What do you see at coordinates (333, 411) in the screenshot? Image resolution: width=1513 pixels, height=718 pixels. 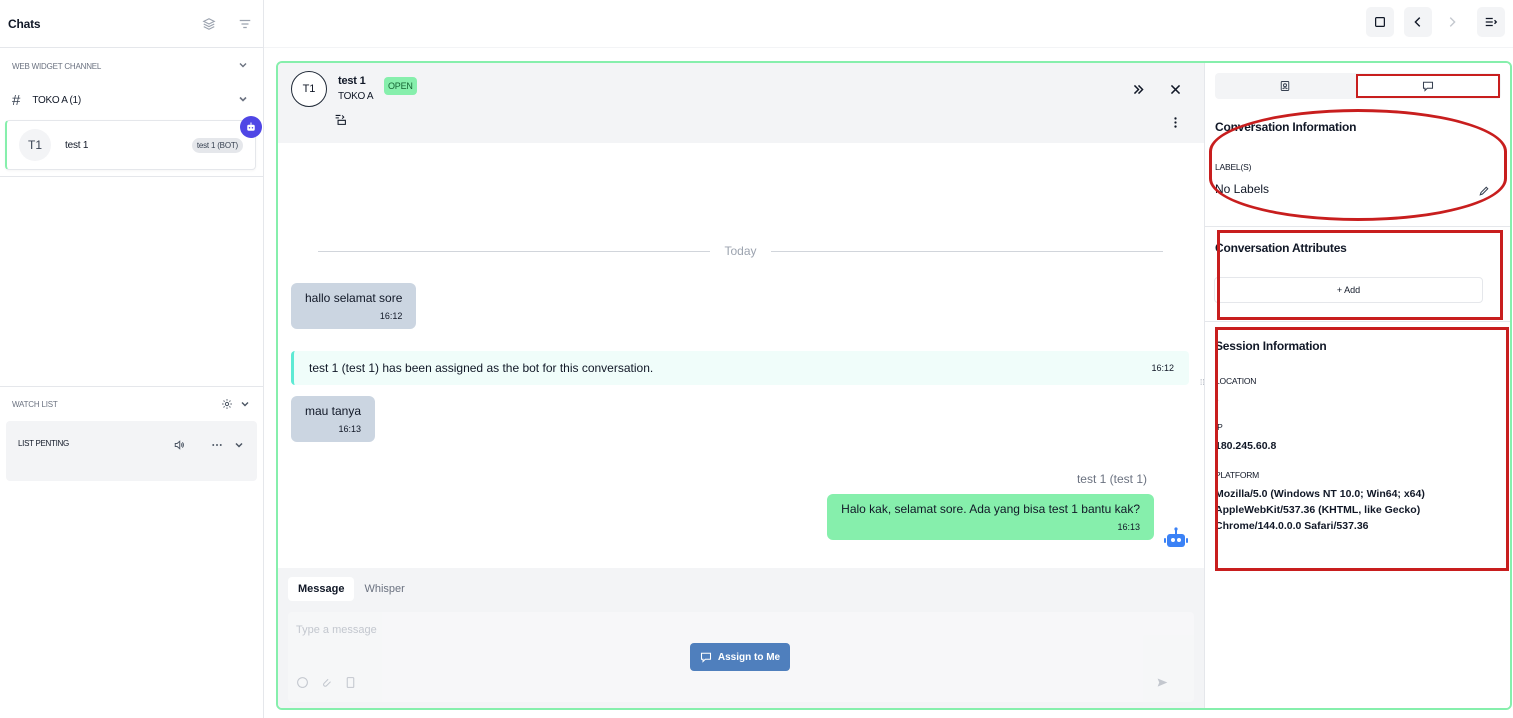 I see `message-text: mau tanya` at bounding box center [333, 411].